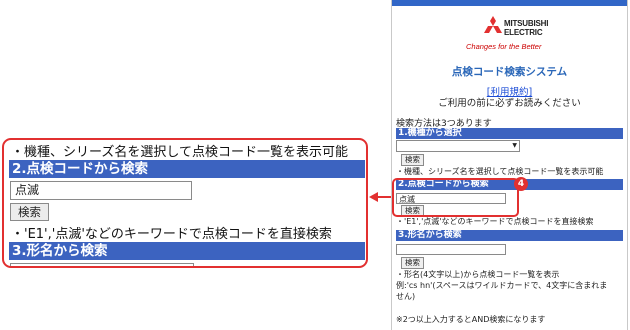 This screenshot has width=630, height=330. What do you see at coordinates (514, 145) in the screenshot?
I see `chevron-down-icon: ▼` at bounding box center [514, 145].